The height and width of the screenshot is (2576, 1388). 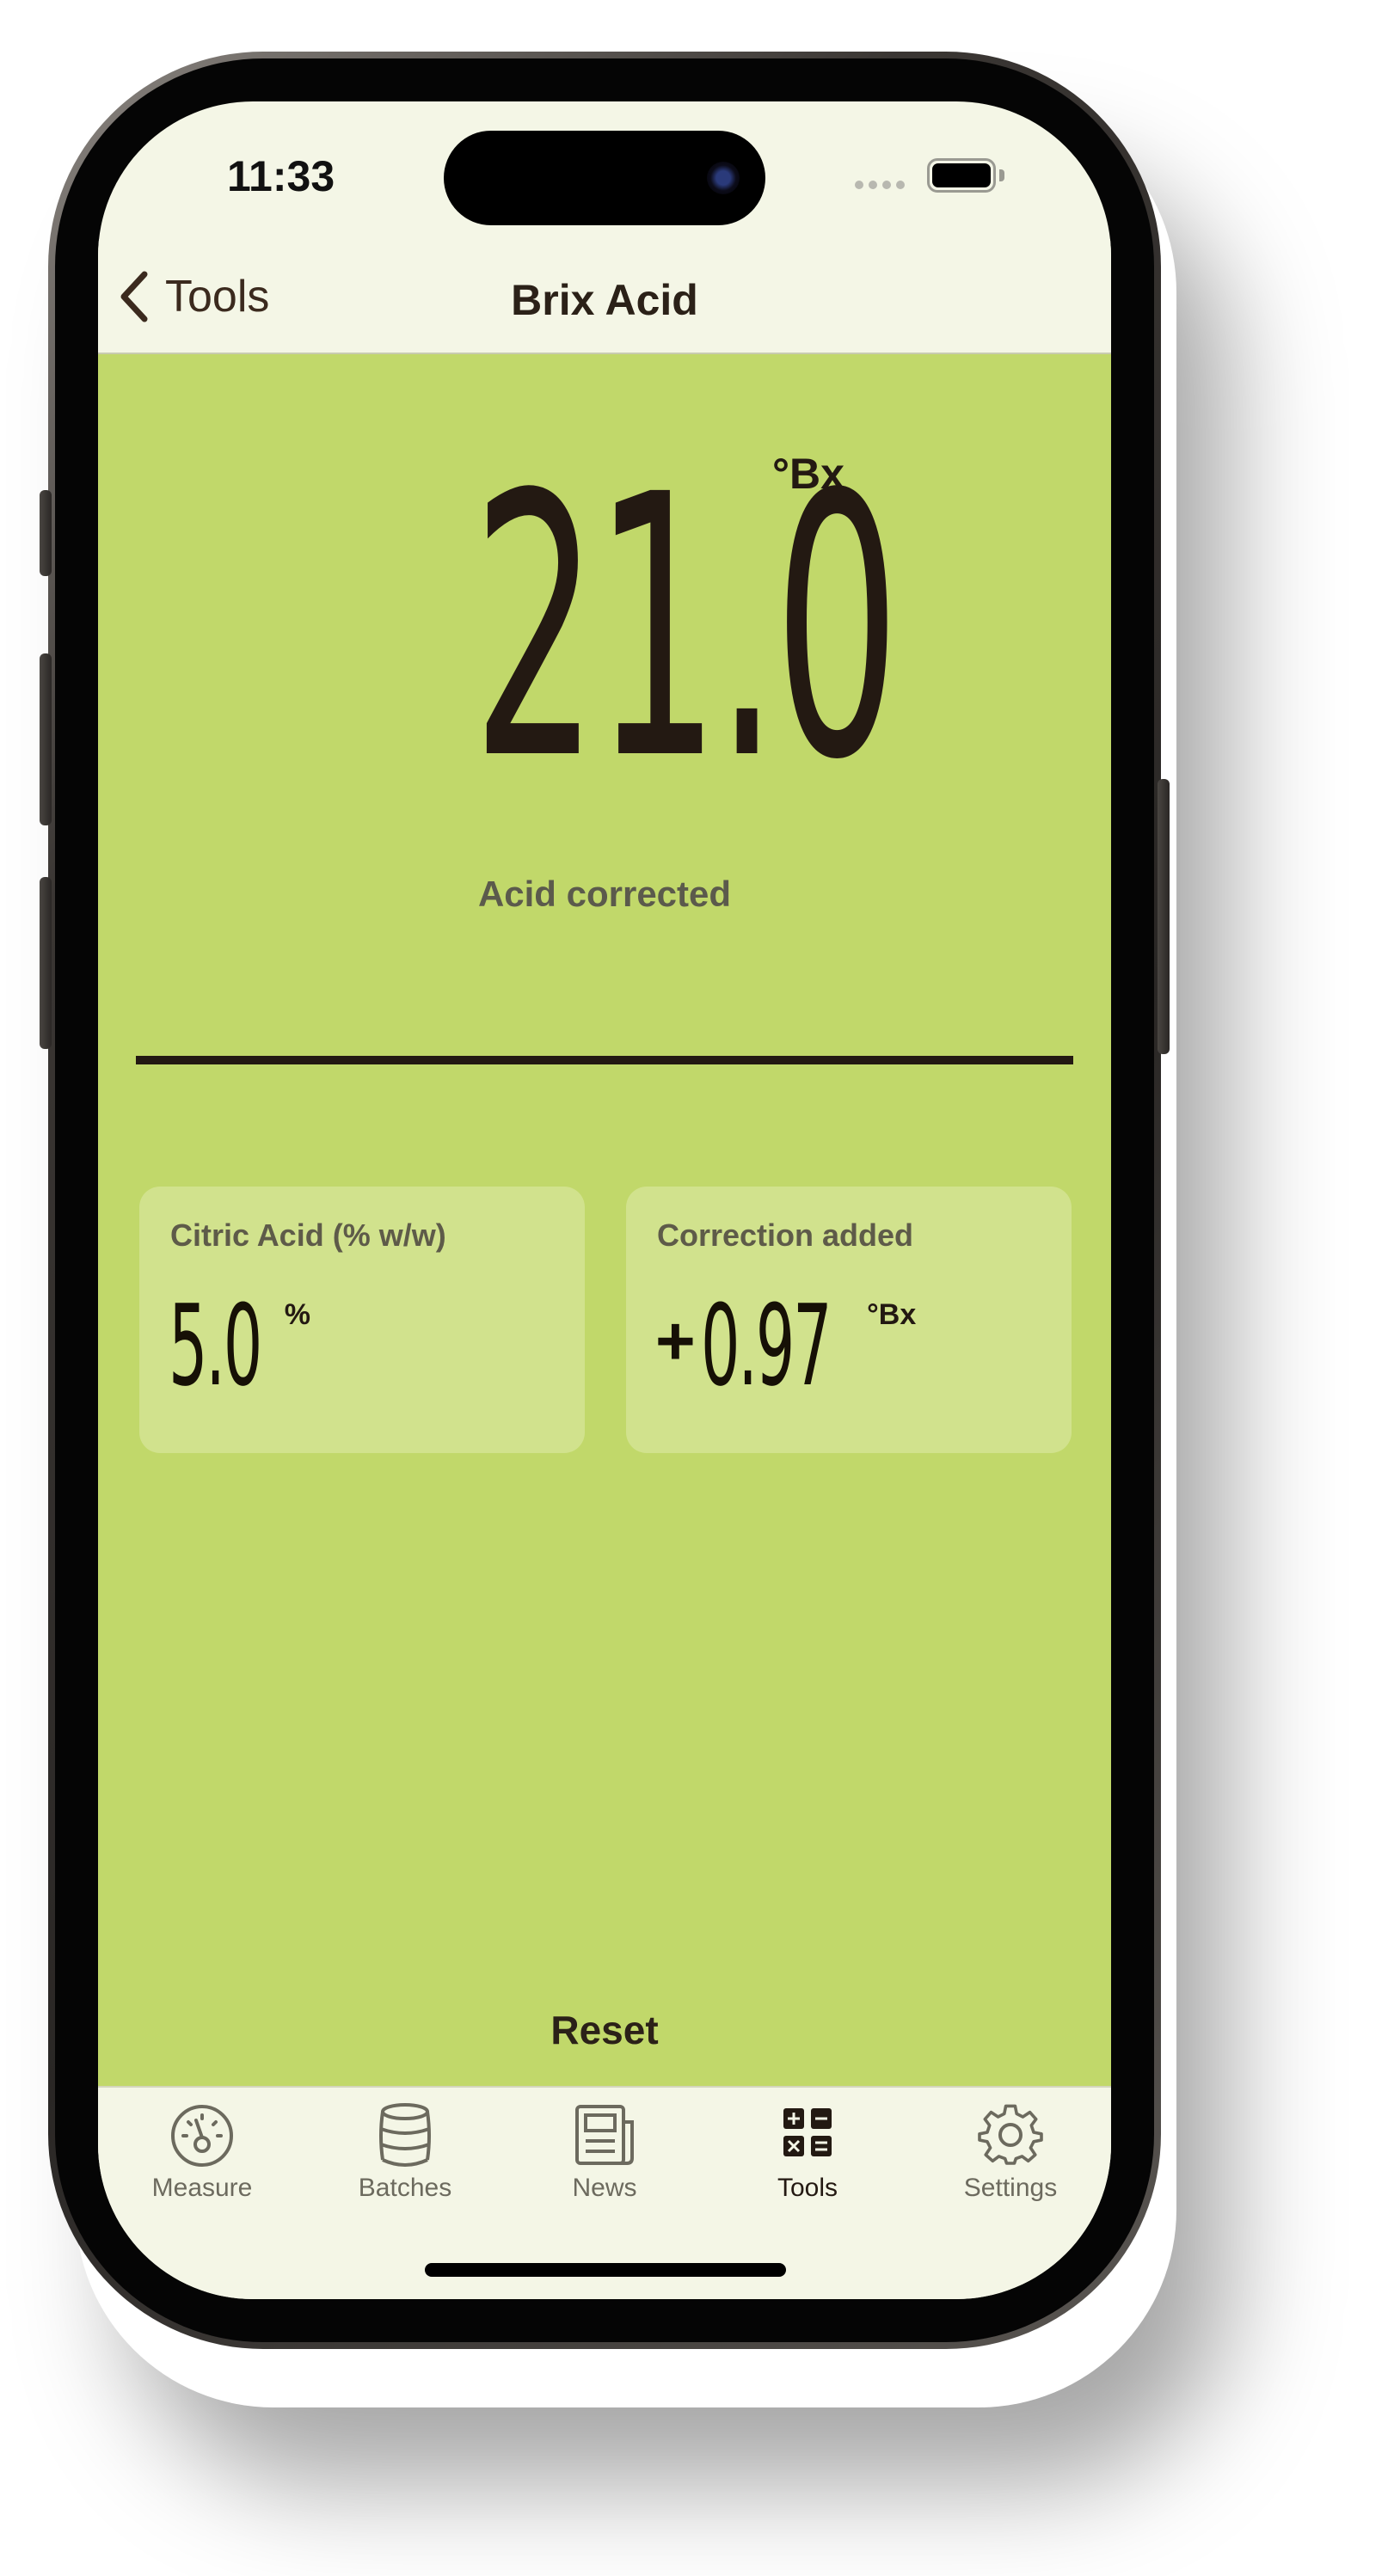 I want to click on citric-acid-unit: %, so click(x=297, y=1315).